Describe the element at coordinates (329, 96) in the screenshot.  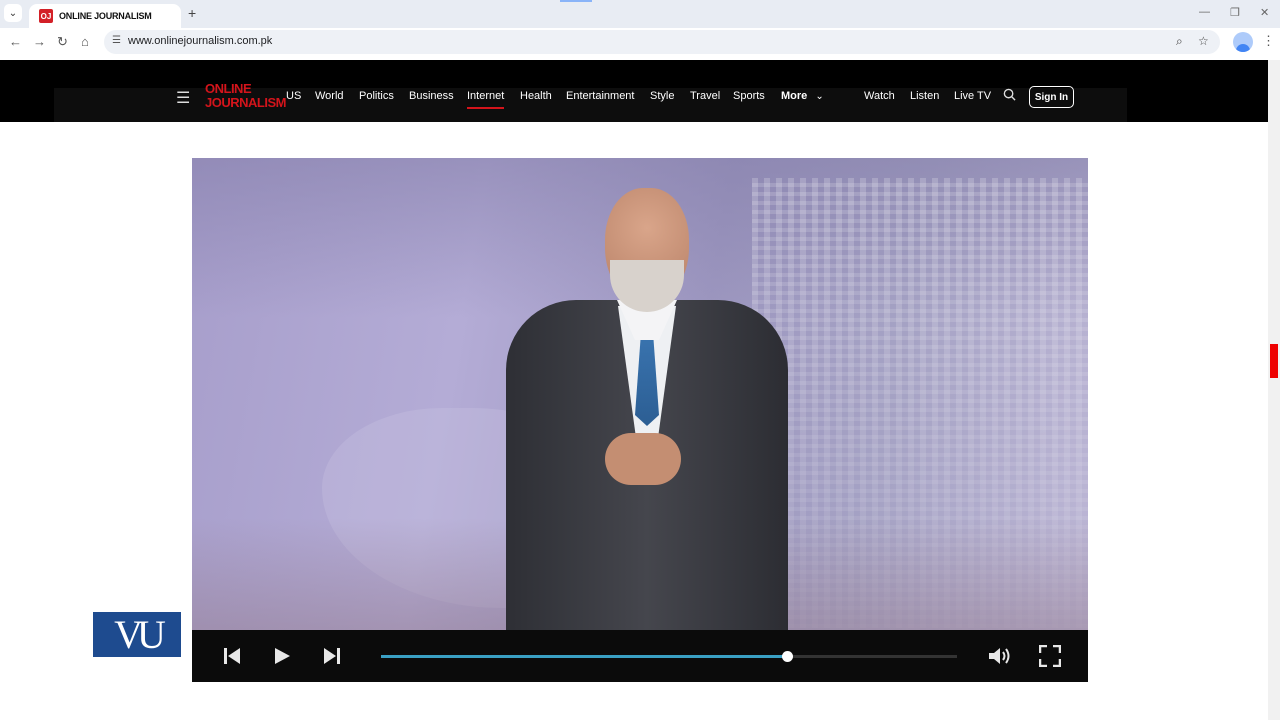
I see `nav-world: World` at that location.